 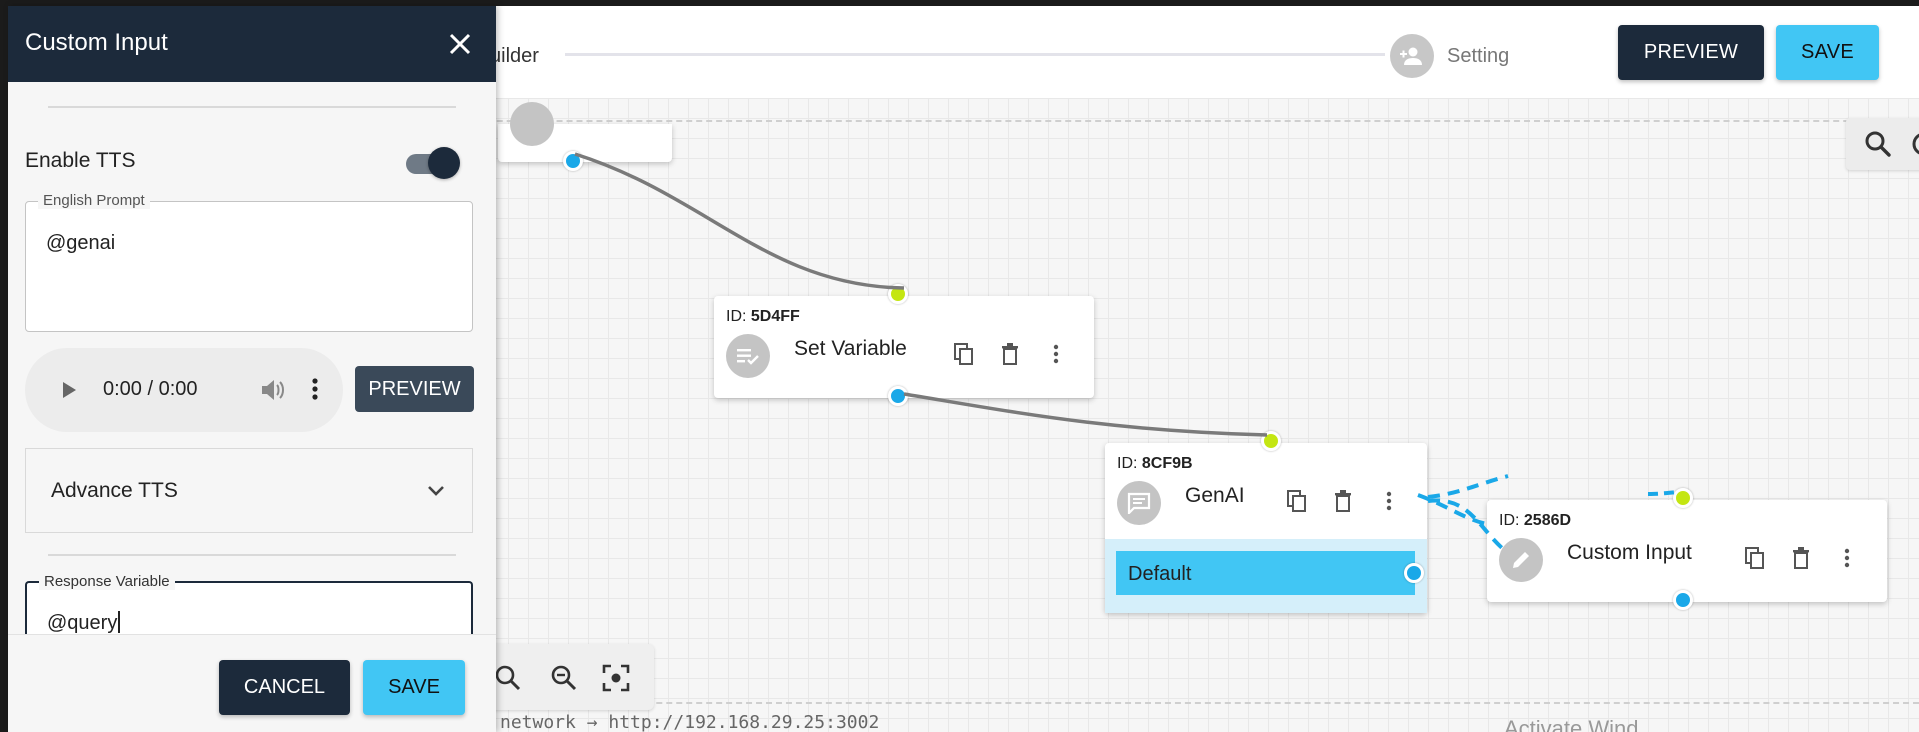 I want to click on zoom-out-icon, so click(x=564, y=678).